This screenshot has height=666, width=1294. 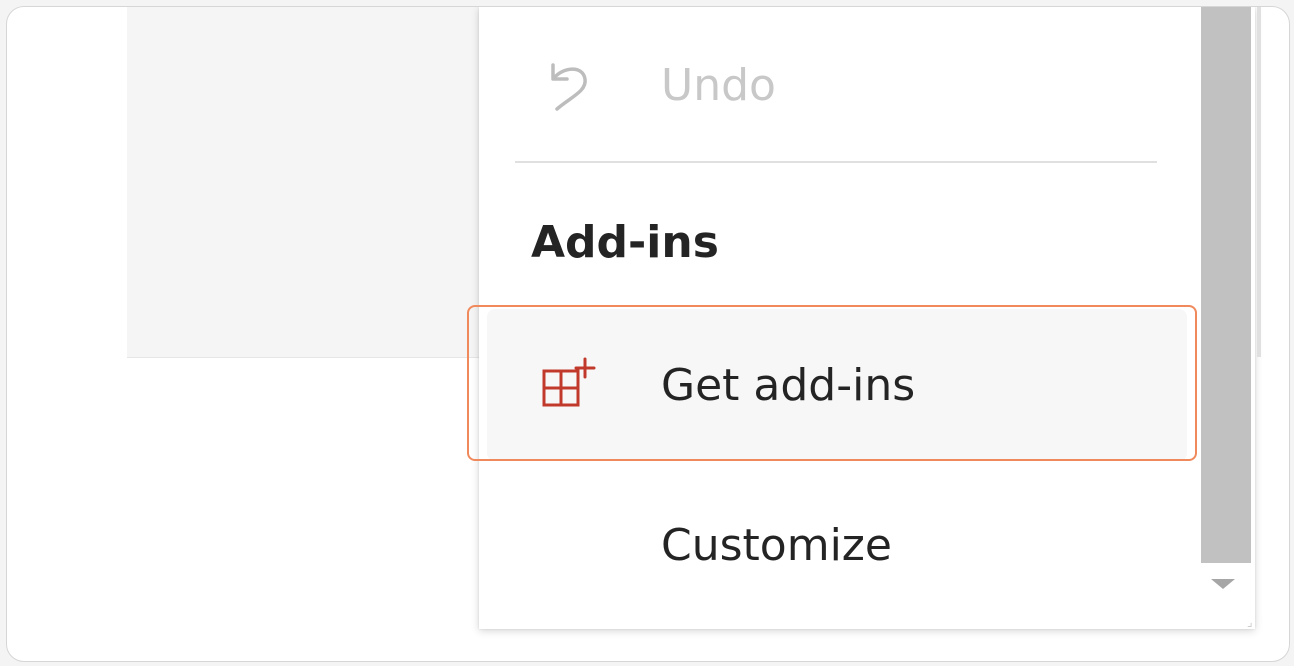 What do you see at coordinates (569, 385) in the screenshot?
I see `add-ins-grid-icon` at bounding box center [569, 385].